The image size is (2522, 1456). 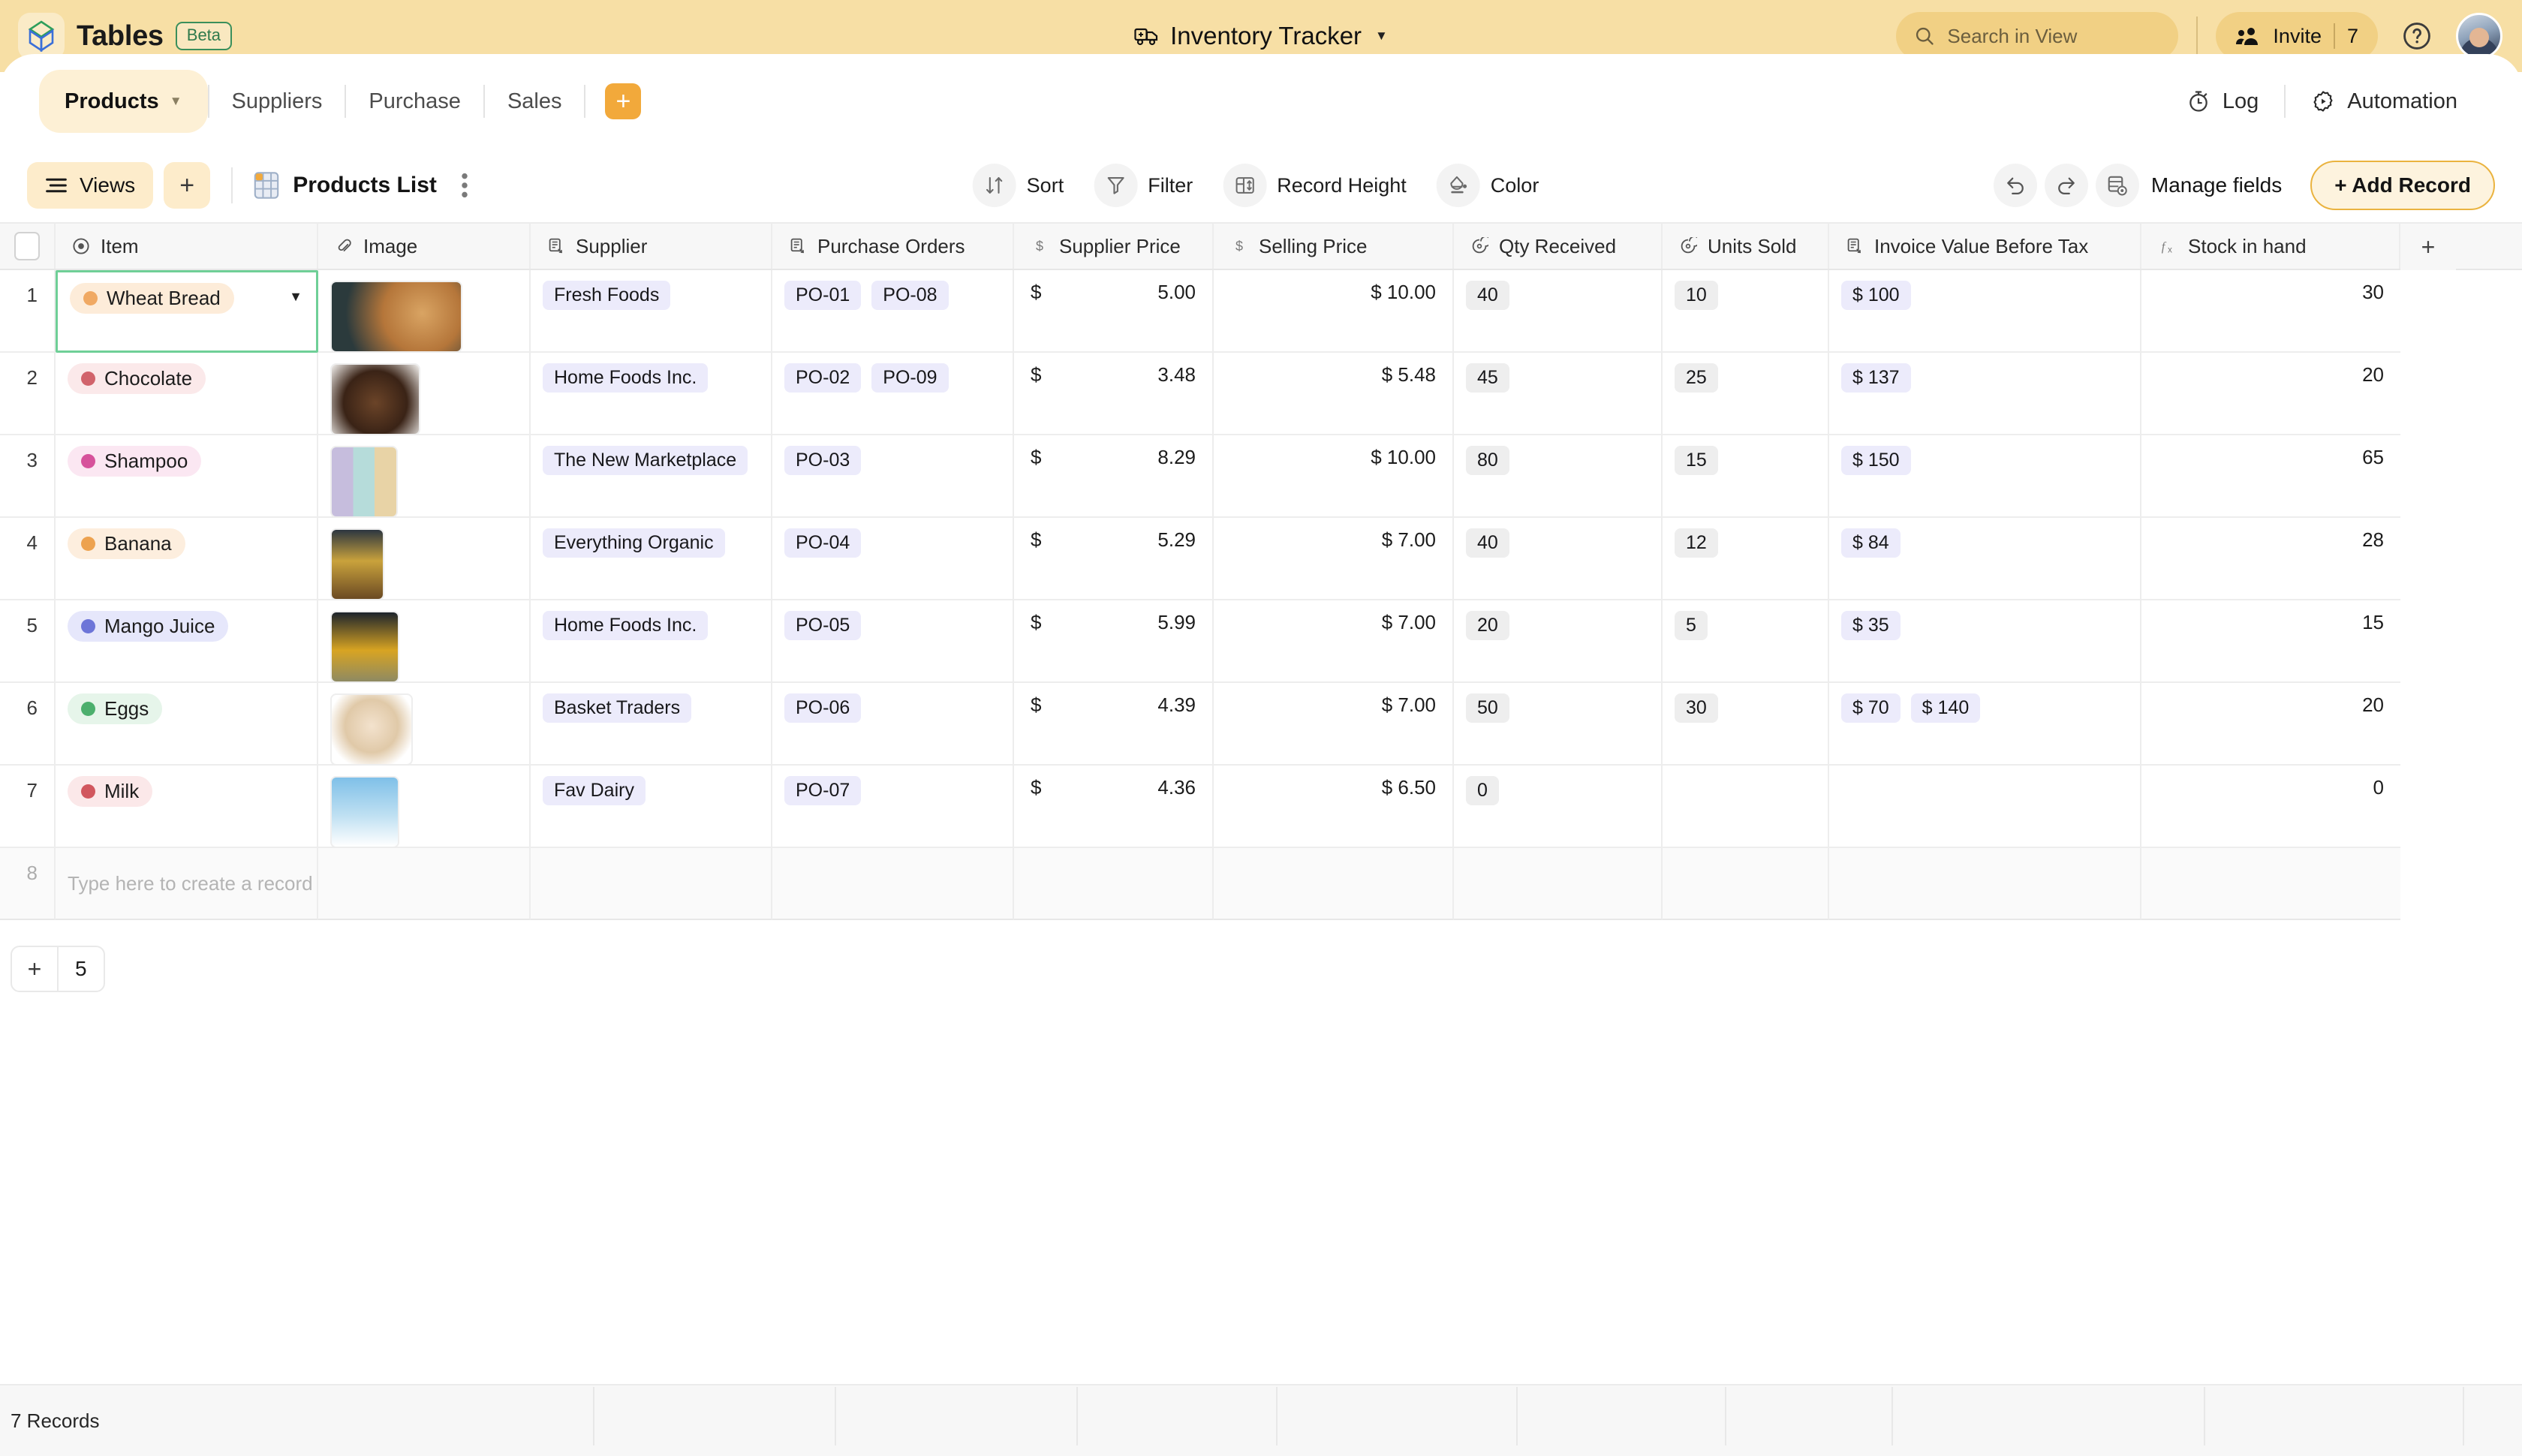 I want to click on cell-supplier-price: $4.36, so click(x=1114, y=807).